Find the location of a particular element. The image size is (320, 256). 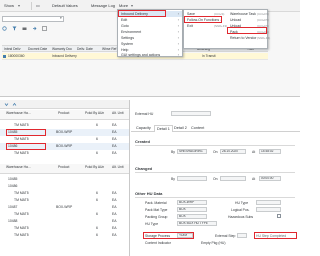

logical-pos-label: Logical Pos. is located at coordinates (240, 210).